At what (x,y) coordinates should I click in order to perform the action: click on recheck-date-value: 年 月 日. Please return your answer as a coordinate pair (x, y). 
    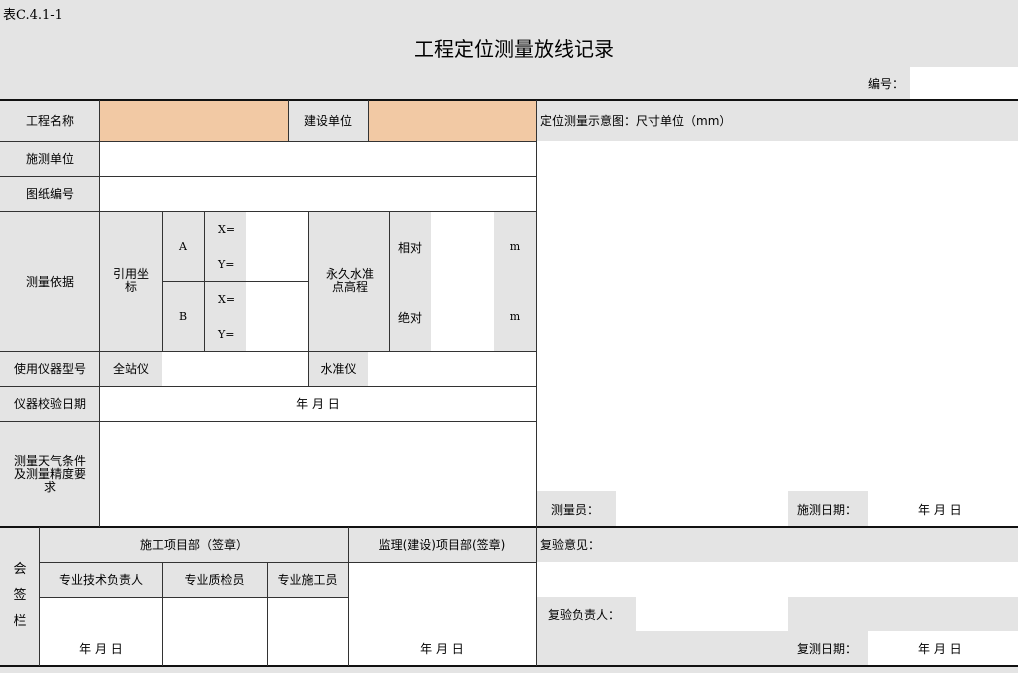
    Looking at the image, I should click on (940, 648).